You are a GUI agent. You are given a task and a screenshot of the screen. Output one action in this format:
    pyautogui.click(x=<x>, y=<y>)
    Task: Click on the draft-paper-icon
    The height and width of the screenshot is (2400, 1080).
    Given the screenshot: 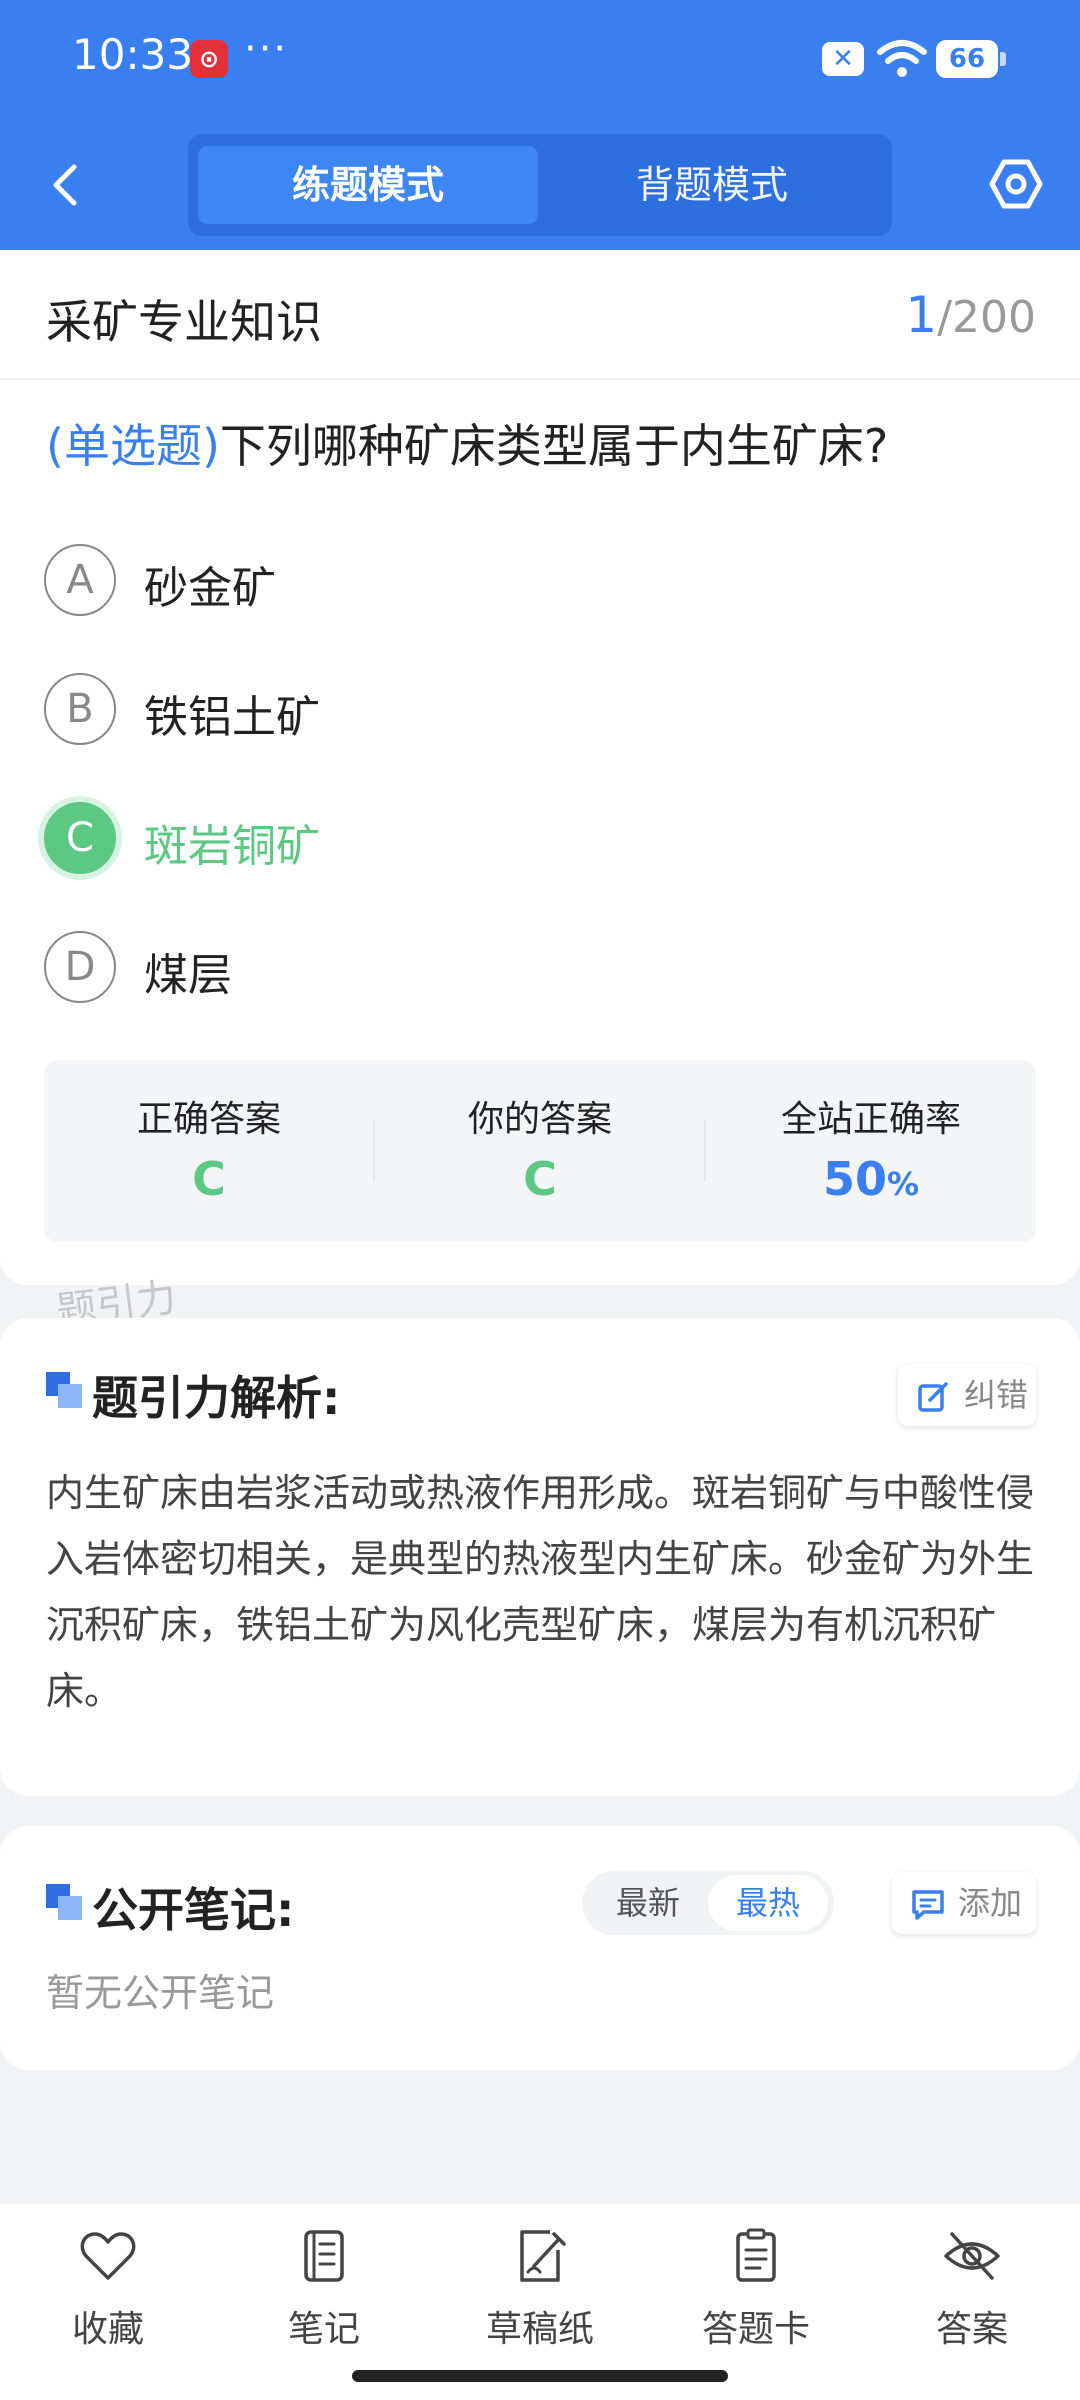 What is the action you would take?
    pyautogui.click(x=543, y=2256)
    